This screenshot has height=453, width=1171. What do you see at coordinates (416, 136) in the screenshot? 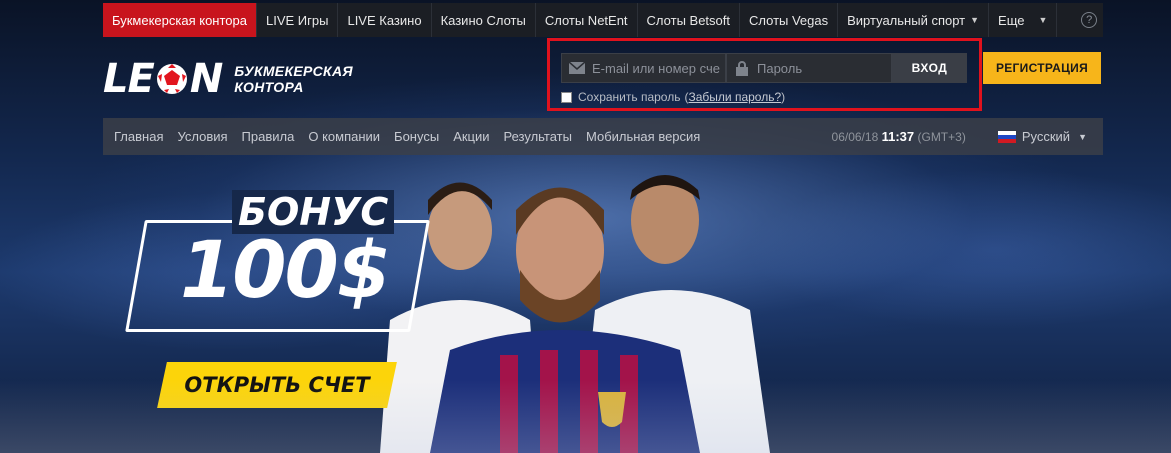
I see `sub-nav-item-bonuses: Бонусы` at bounding box center [416, 136].